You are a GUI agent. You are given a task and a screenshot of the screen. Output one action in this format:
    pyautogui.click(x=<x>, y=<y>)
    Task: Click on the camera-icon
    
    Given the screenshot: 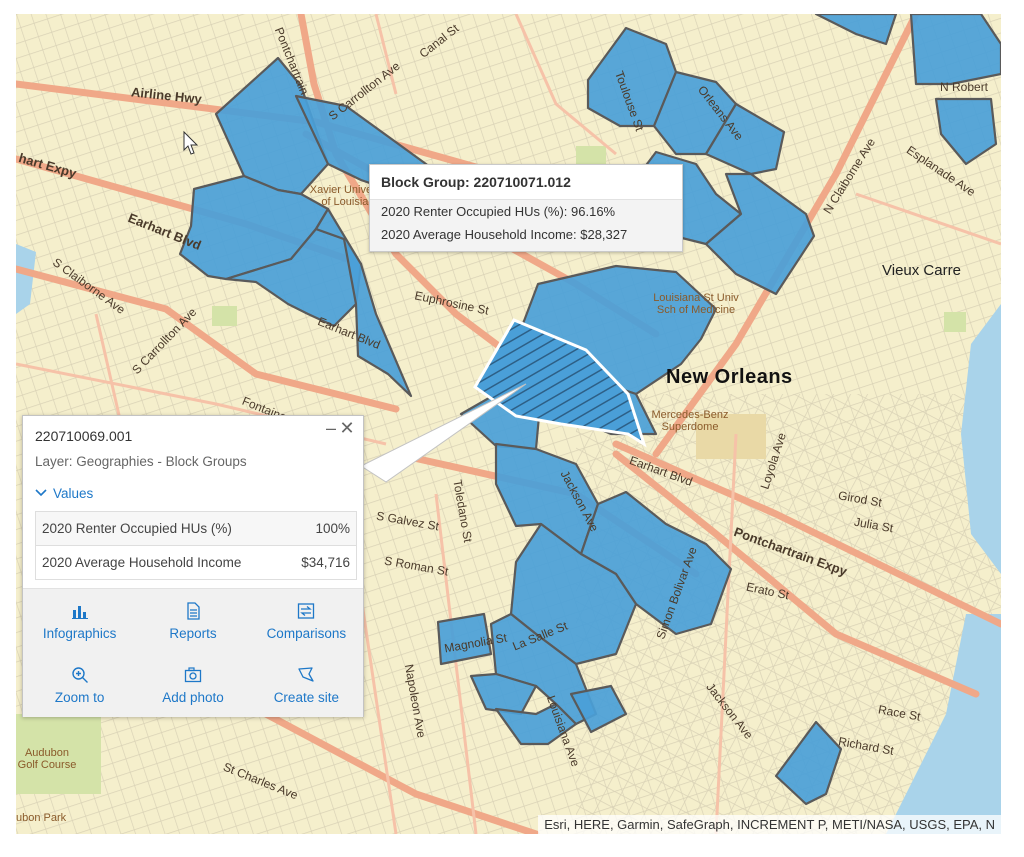 What is the action you would take?
    pyautogui.click(x=193, y=674)
    